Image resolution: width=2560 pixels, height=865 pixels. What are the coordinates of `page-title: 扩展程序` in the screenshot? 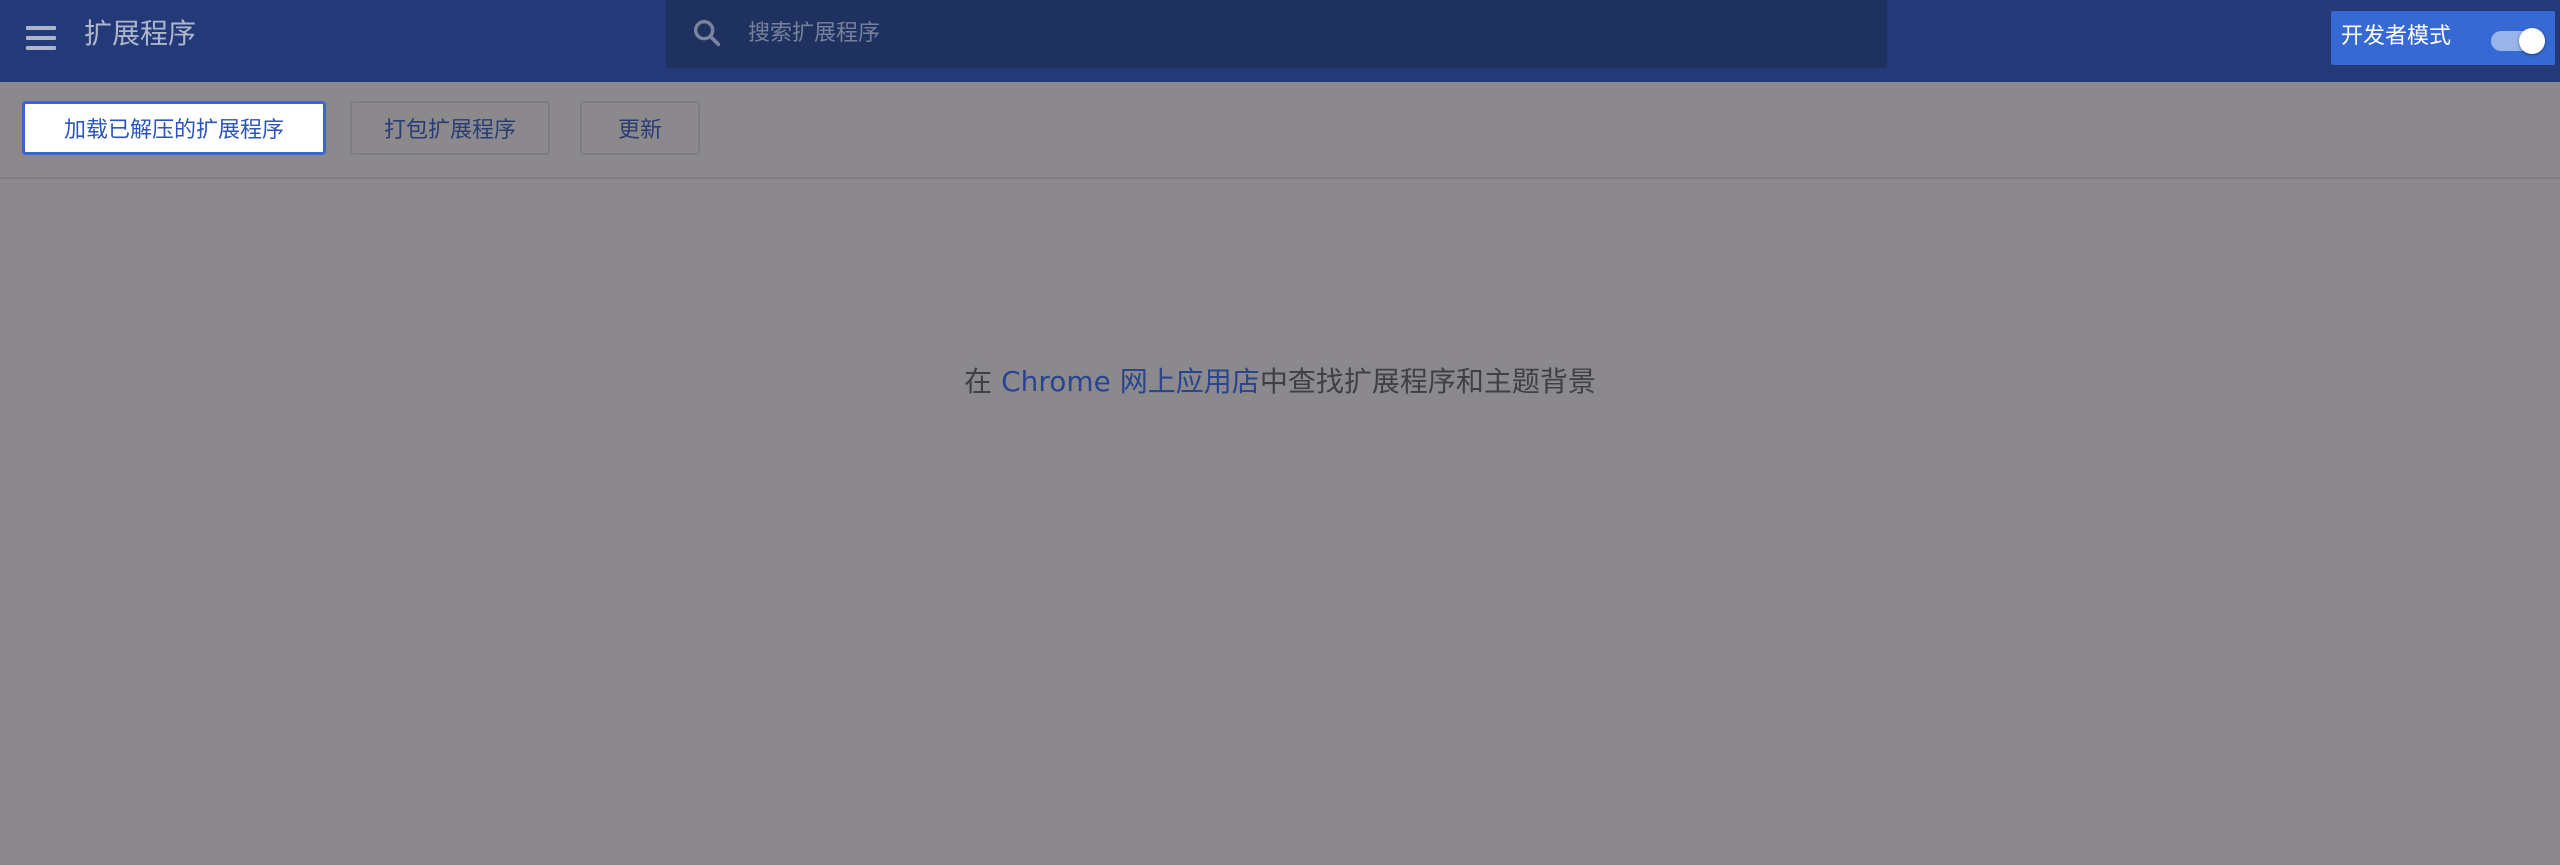 It's located at (140, 33).